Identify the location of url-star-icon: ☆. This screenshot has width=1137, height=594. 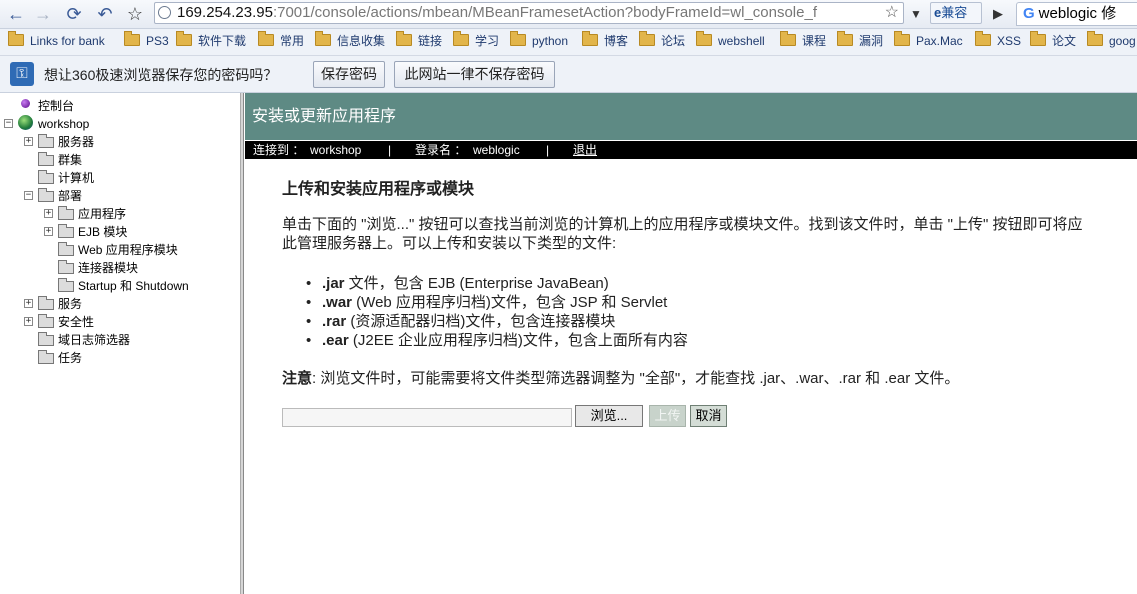
(892, 13).